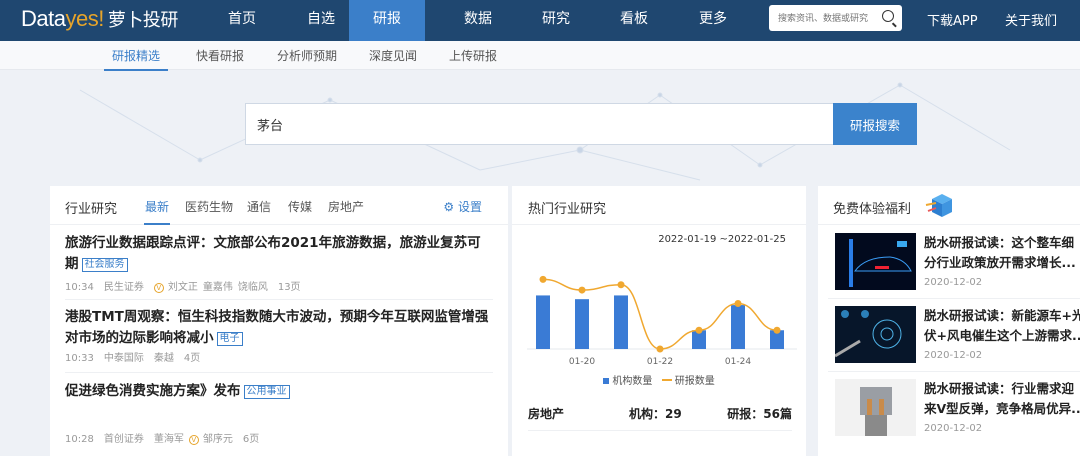 The image size is (1080, 456). Describe the element at coordinates (821, 18) in the screenshot. I see `top-search-input` at that location.